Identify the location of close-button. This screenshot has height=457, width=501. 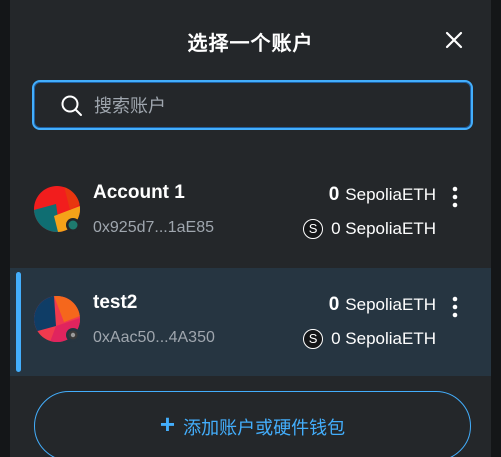
(454, 40).